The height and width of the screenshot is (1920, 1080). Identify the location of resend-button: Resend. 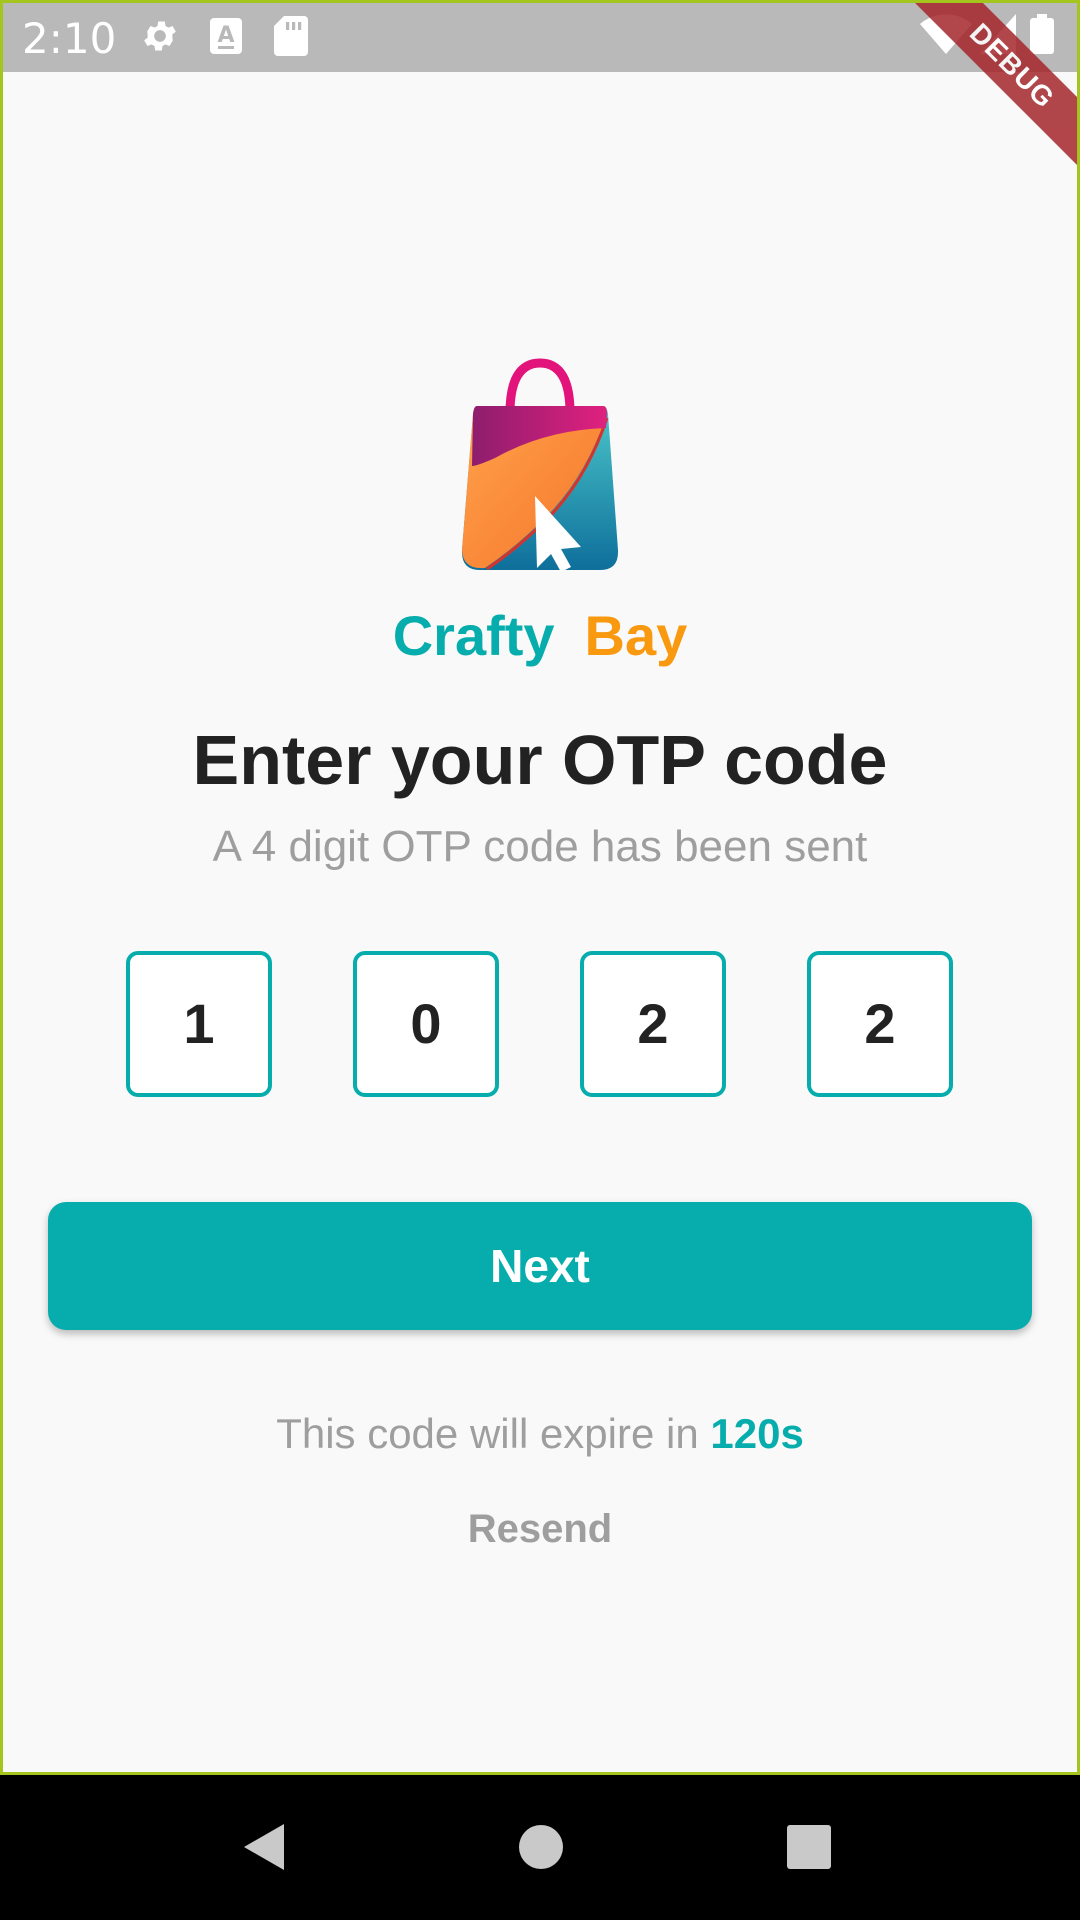
(540, 1529).